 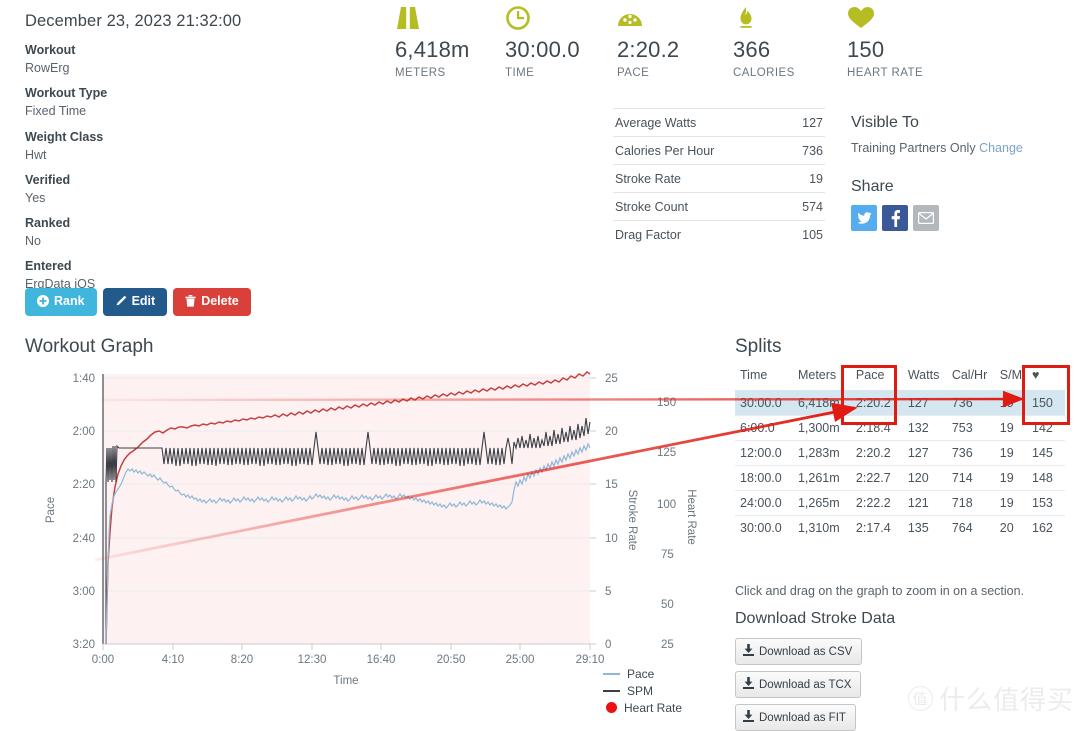 I want to click on visible-to-heading: Visible To, so click(x=885, y=122).